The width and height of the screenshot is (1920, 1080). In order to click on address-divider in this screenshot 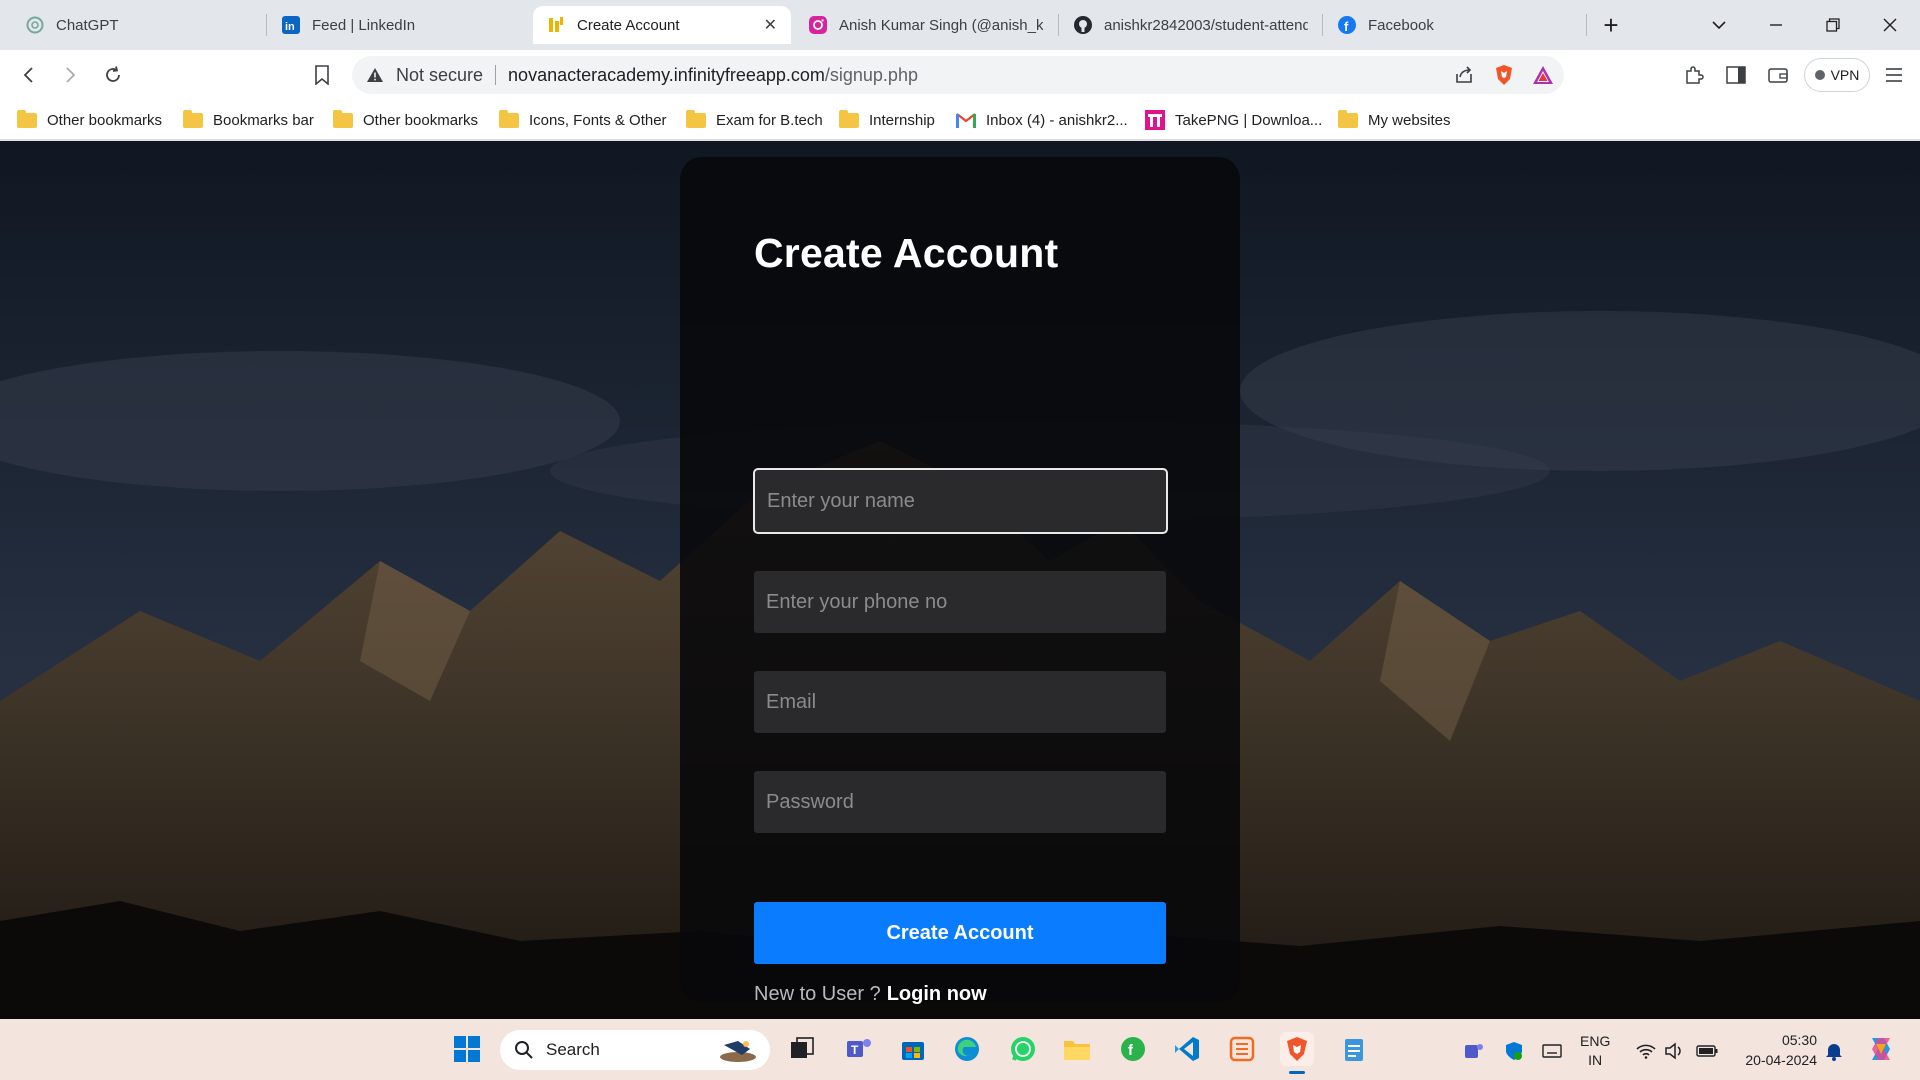, I will do `click(496, 75)`.